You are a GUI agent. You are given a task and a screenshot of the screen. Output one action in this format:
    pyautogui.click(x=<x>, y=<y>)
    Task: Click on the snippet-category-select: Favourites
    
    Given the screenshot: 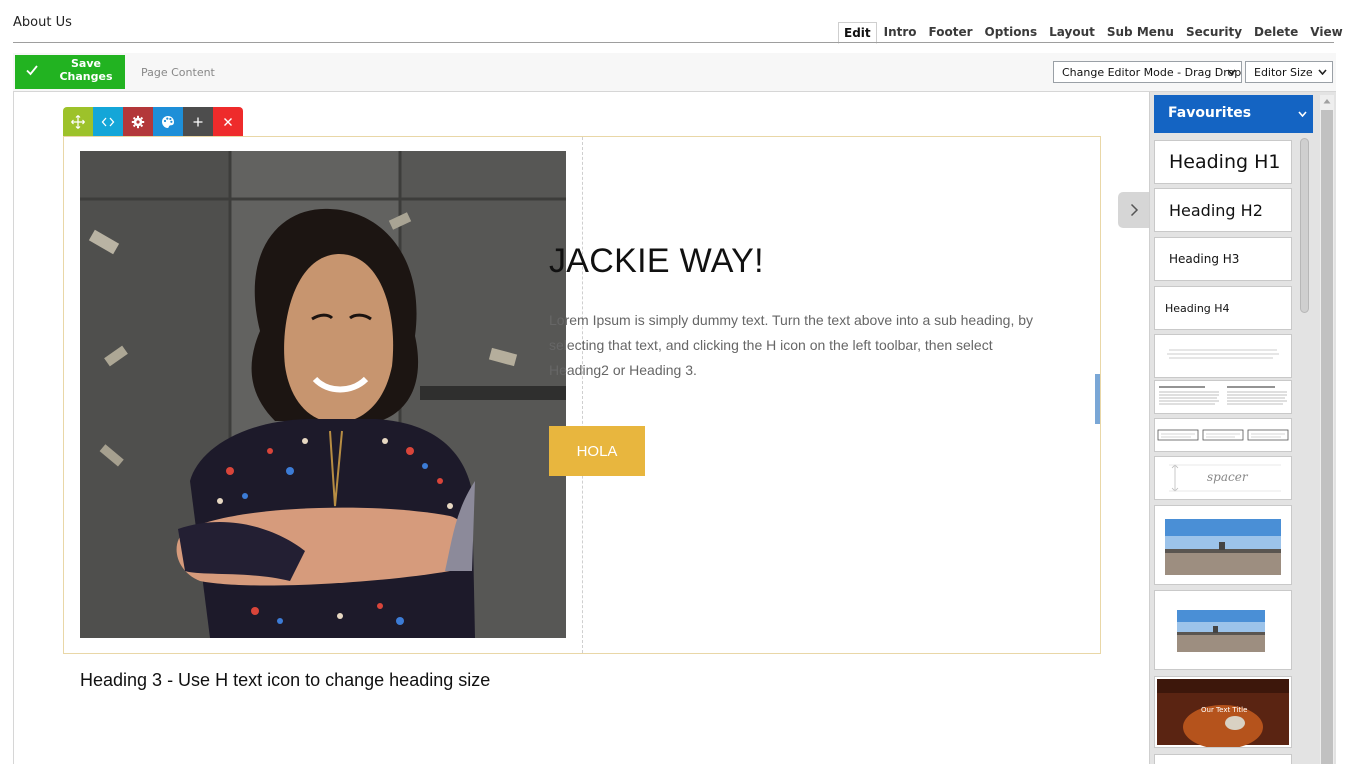 What is the action you would take?
    pyautogui.click(x=1233, y=114)
    